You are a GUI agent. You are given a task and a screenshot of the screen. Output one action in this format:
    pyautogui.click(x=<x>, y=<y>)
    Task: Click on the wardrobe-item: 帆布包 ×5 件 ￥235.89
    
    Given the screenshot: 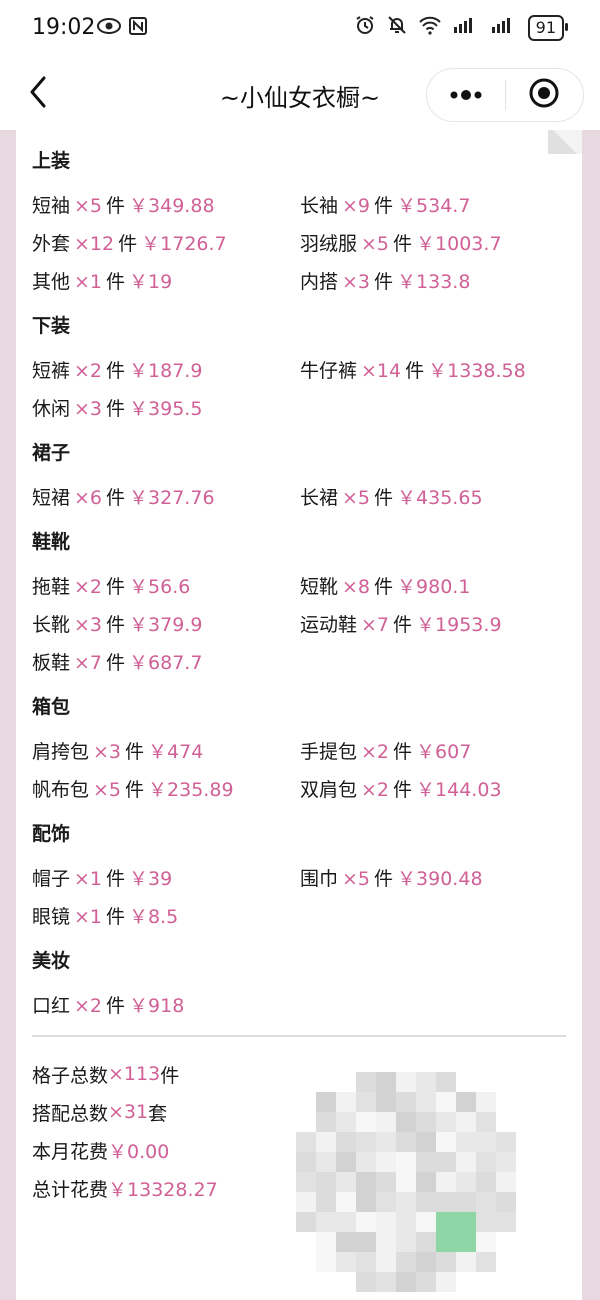 What is the action you would take?
    pyautogui.click(x=166, y=788)
    